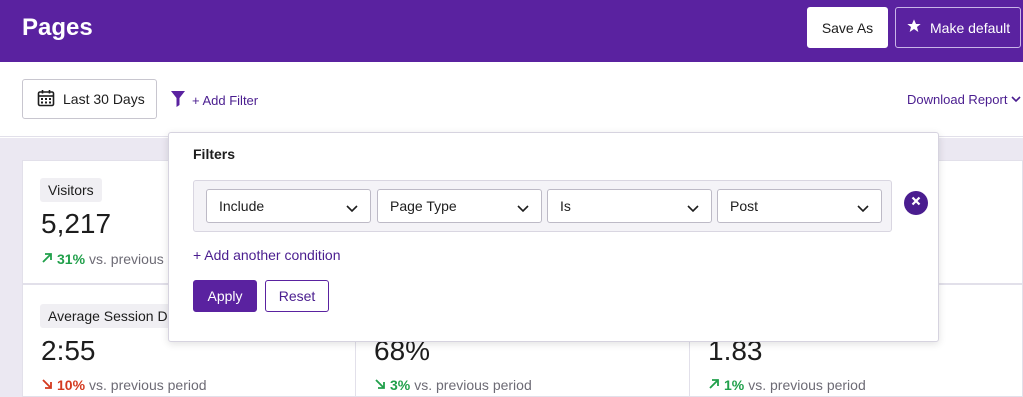 Image resolution: width=1023 pixels, height=397 pixels. I want to click on condition-mode-select: Include, so click(288, 206).